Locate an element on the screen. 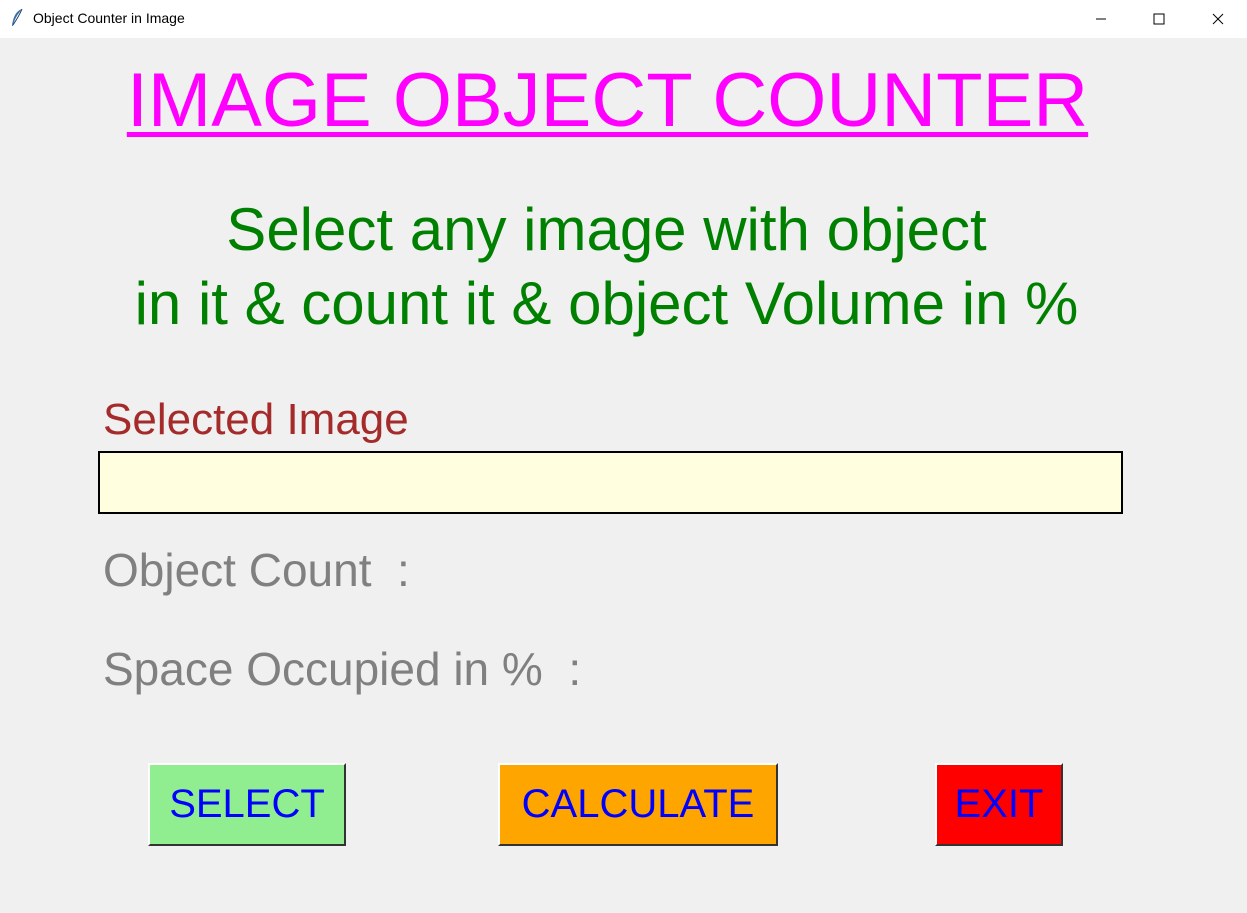 The width and height of the screenshot is (1247, 913). calculate-button: CALCULATE is located at coordinates (638, 804).